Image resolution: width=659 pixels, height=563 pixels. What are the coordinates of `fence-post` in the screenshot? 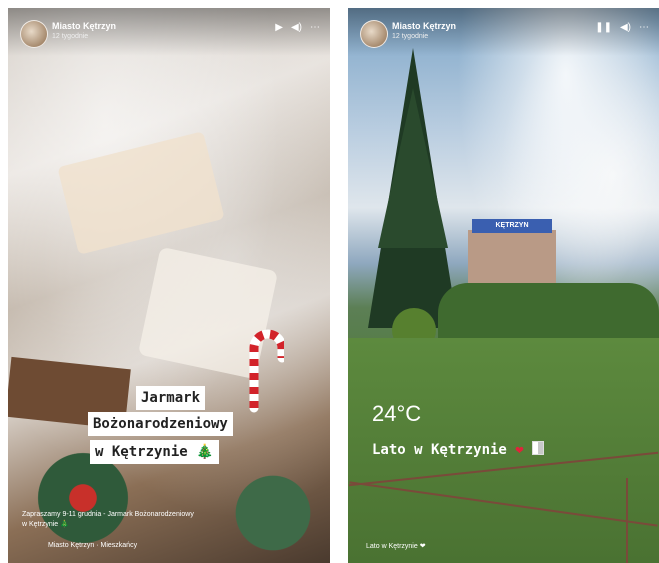 It's located at (627, 520).